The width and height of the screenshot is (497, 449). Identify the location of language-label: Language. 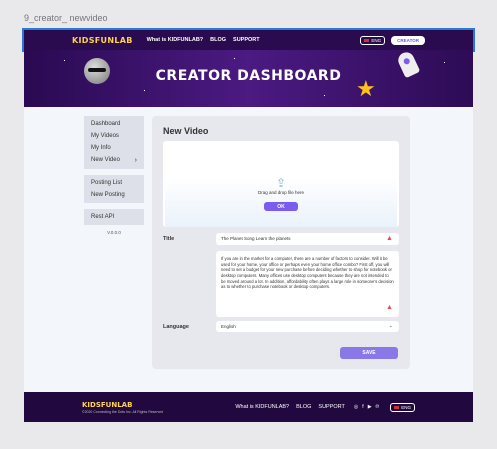
(176, 327).